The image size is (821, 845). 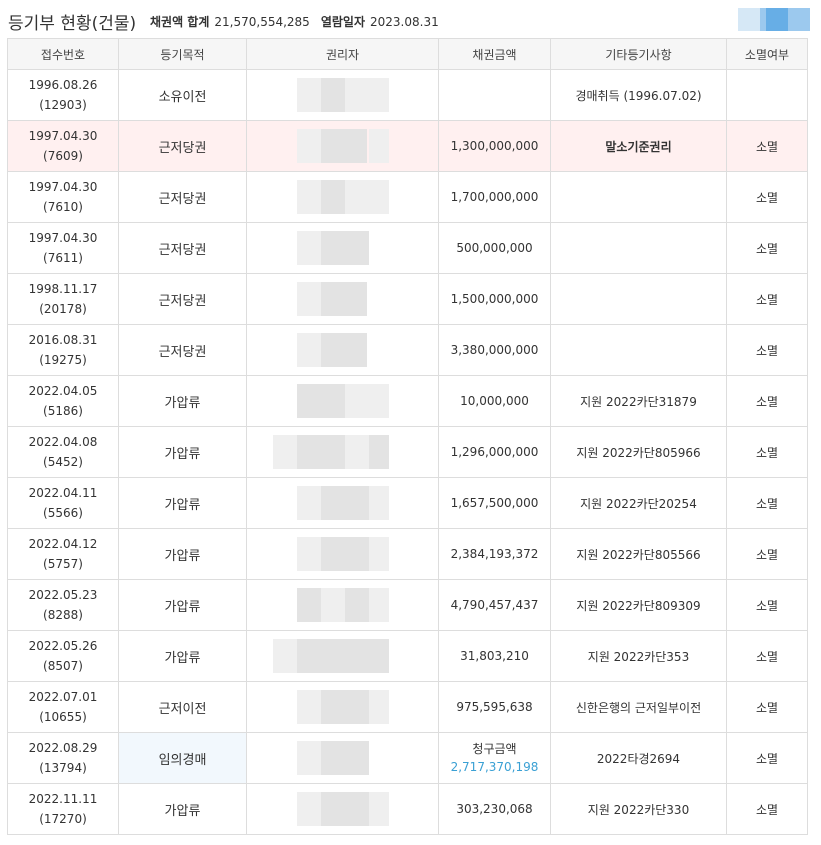 I want to click on page-title: 등기부 현황(건물), so click(x=72, y=24).